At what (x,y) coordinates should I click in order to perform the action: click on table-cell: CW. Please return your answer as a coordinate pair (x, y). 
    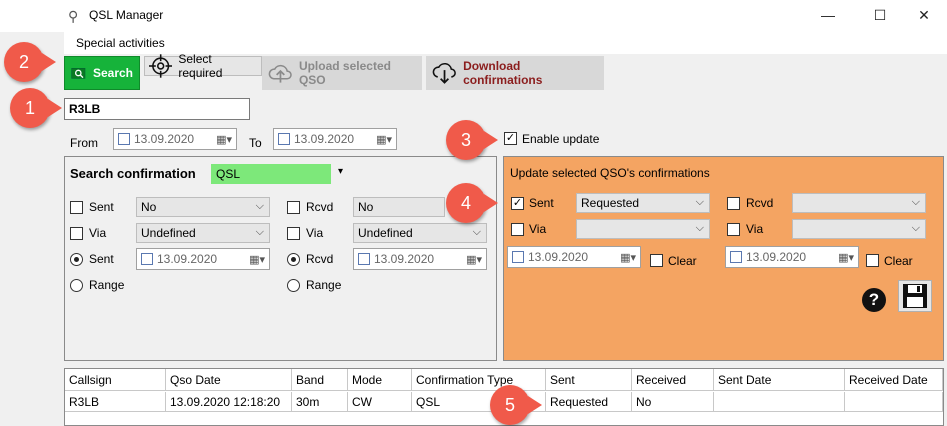
    Looking at the image, I should click on (380, 402).